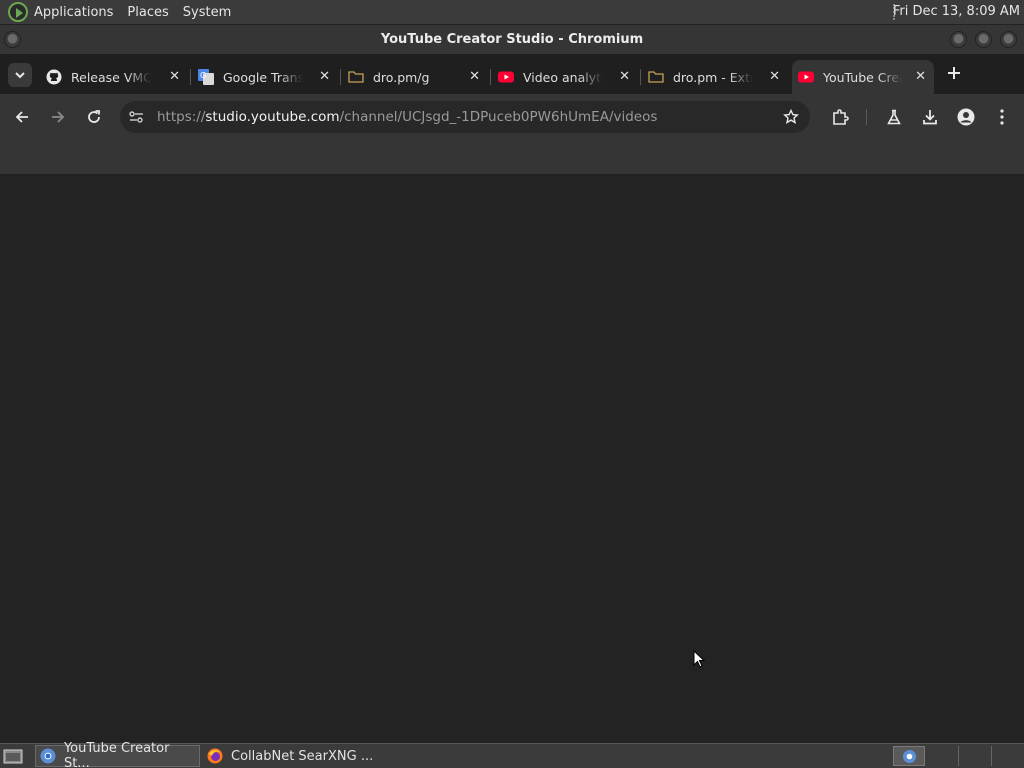  I want to click on url-scheme: https://, so click(181, 117).